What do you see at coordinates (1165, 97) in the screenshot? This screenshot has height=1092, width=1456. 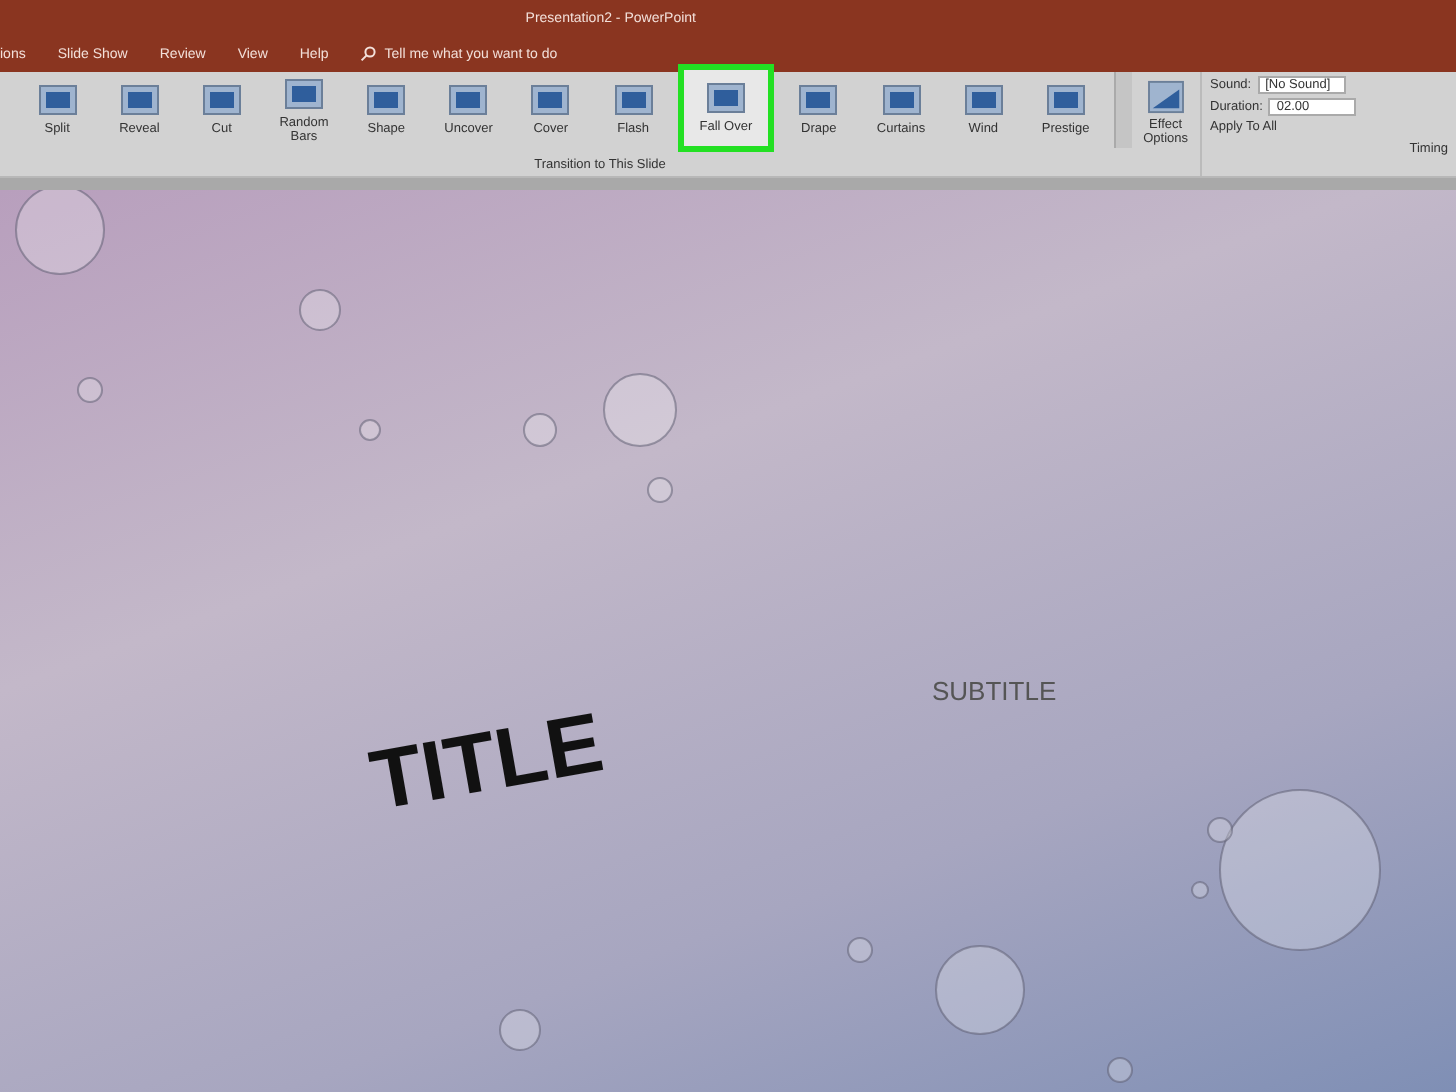 I see `effect-icon` at bounding box center [1165, 97].